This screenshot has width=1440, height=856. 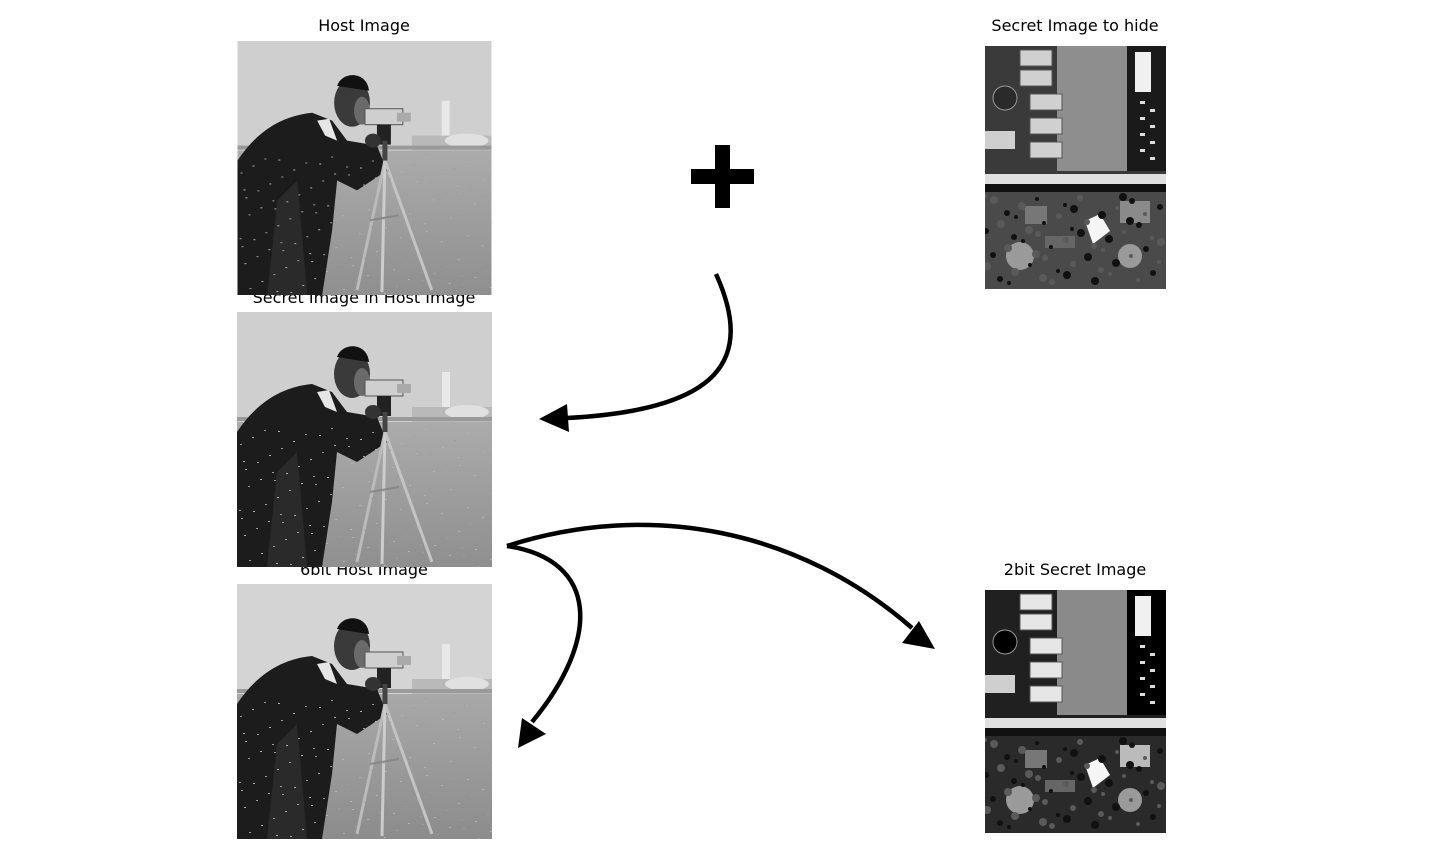 What do you see at coordinates (720, 585) in the screenshot?
I see `curved-arrow-to-secret2` at bounding box center [720, 585].